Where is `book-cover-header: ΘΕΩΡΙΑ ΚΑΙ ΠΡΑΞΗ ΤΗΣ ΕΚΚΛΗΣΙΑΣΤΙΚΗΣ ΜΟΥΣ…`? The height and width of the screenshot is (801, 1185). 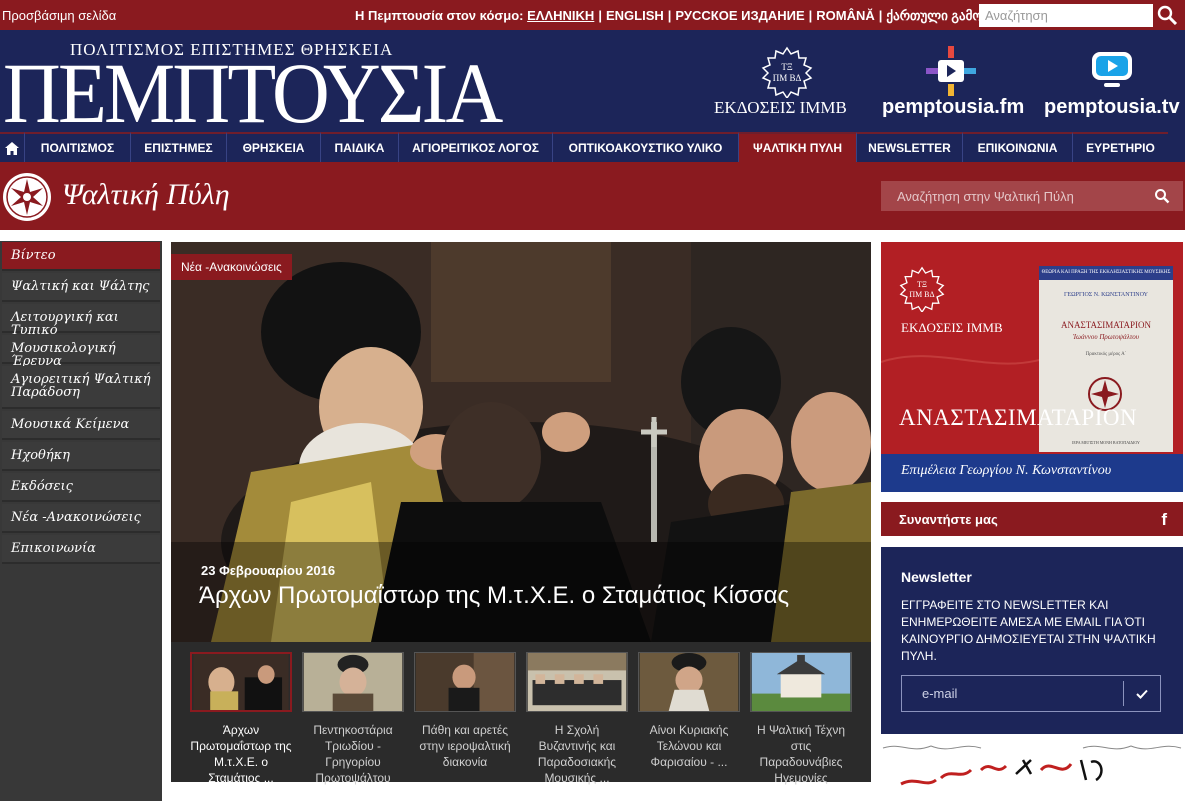 book-cover-header: ΘΕΩΡΙΑ ΚΑΙ ΠΡΑΞΗ ΤΗΣ ΕΚΚΛΗΣΙΑΣΤΙΚΗΣ ΜΟΥΣ… is located at coordinates (1106, 272).